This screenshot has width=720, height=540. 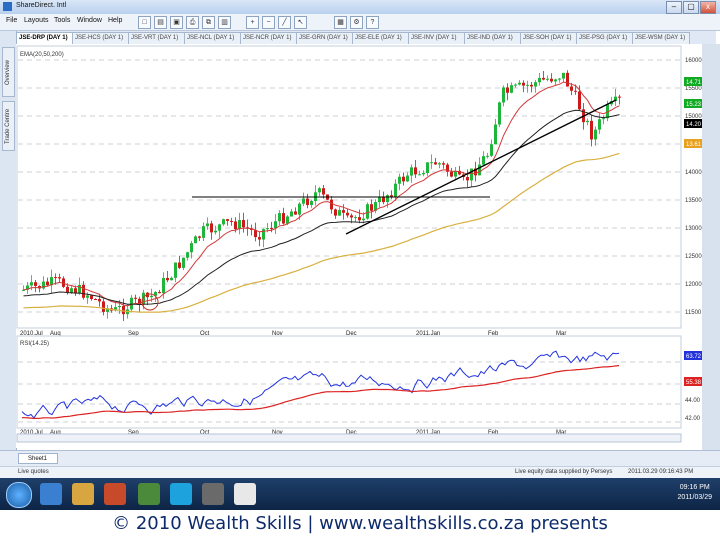 I want to click on side-tab-trade-centre: Trade Centre, so click(x=8, y=126).